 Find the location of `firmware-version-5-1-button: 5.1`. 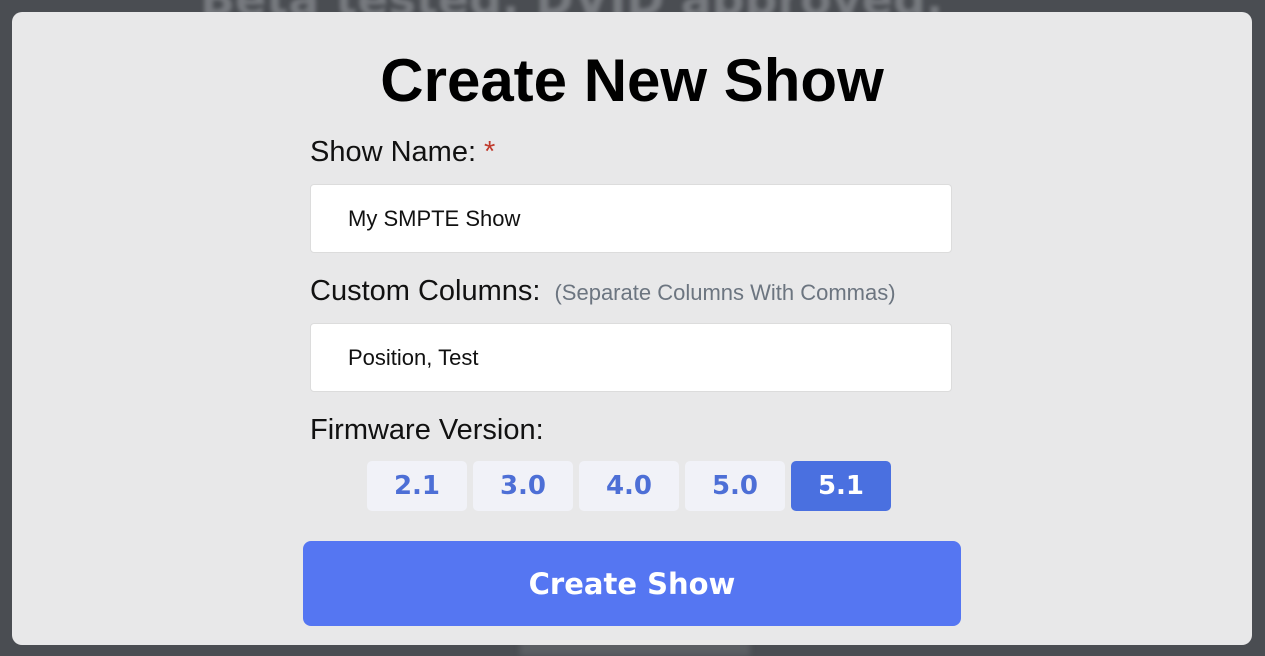

firmware-version-5-1-button: 5.1 is located at coordinates (841, 486).